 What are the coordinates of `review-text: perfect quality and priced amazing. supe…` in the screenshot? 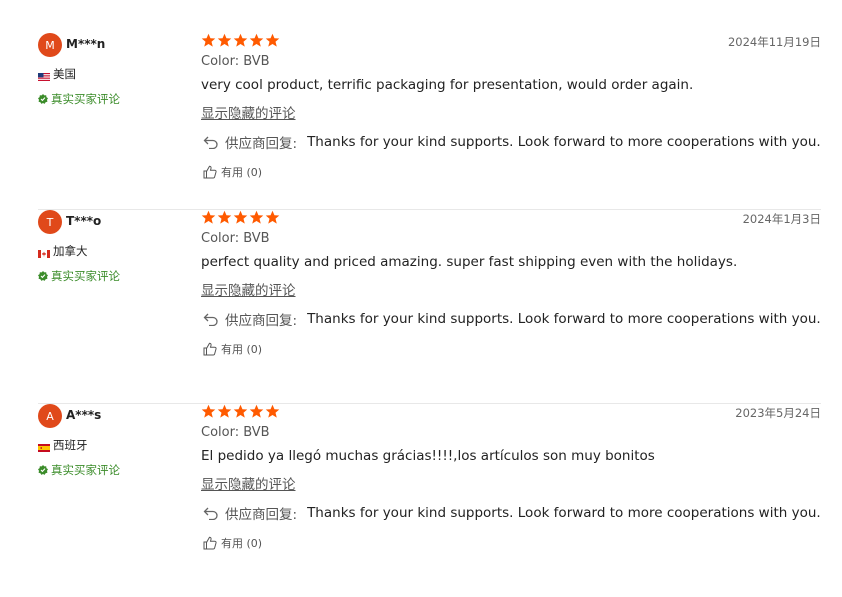 It's located at (469, 262).